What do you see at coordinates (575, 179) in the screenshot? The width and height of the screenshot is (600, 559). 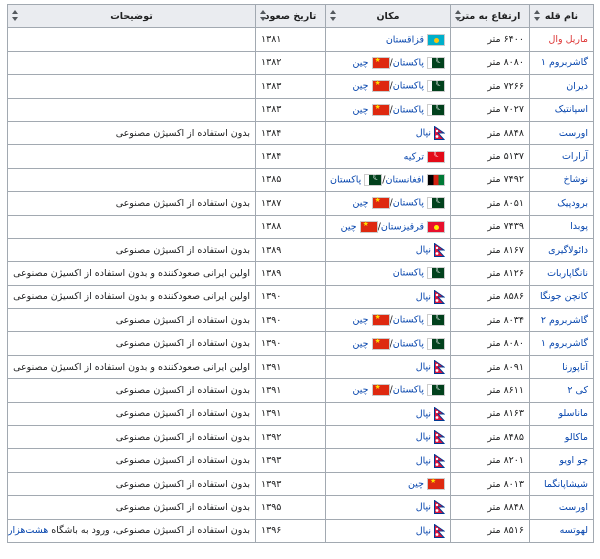 I see `peak-name-link: نوشاخ` at bounding box center [575, 179].